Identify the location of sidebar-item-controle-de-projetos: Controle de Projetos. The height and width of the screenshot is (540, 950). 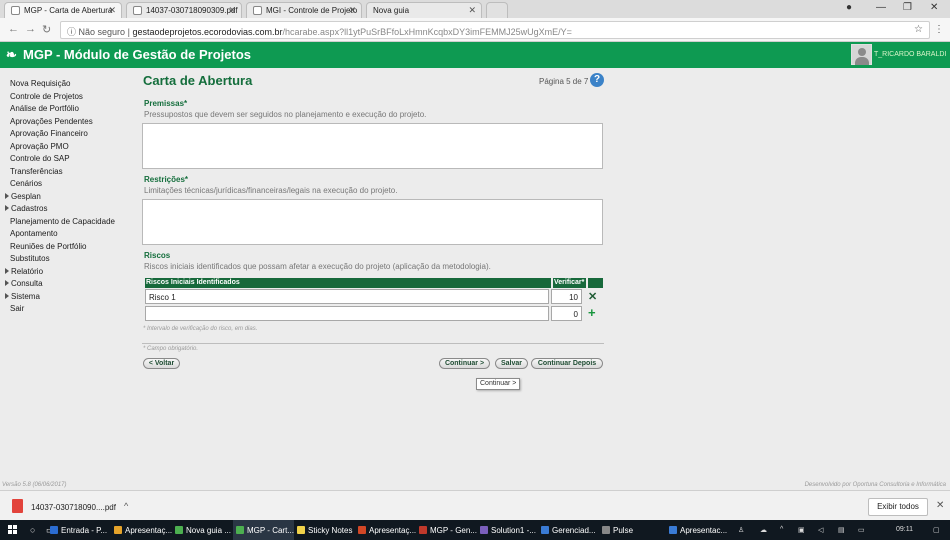
(71, 98).